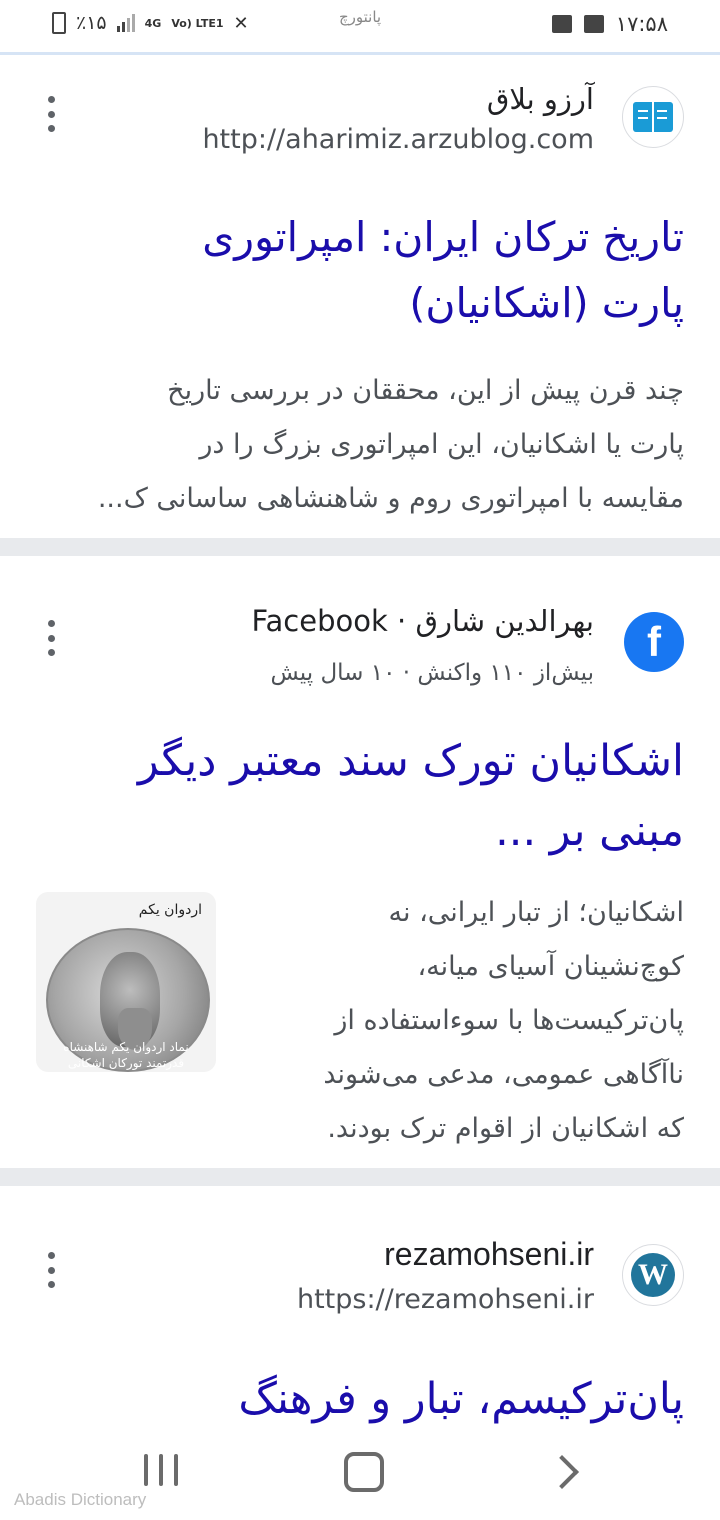  I want to click on site-name: rezamohseni.ir, so click(489, 1254).